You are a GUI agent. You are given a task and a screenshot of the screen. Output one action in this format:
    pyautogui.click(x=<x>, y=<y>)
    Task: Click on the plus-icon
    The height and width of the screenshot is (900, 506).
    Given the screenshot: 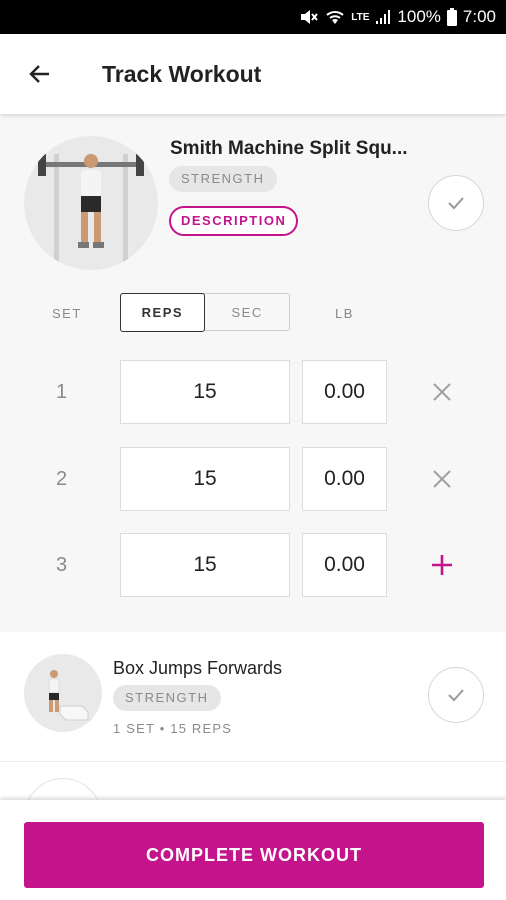 What is the action you would take?
    pyautogui.click(x=442, y=565)
    